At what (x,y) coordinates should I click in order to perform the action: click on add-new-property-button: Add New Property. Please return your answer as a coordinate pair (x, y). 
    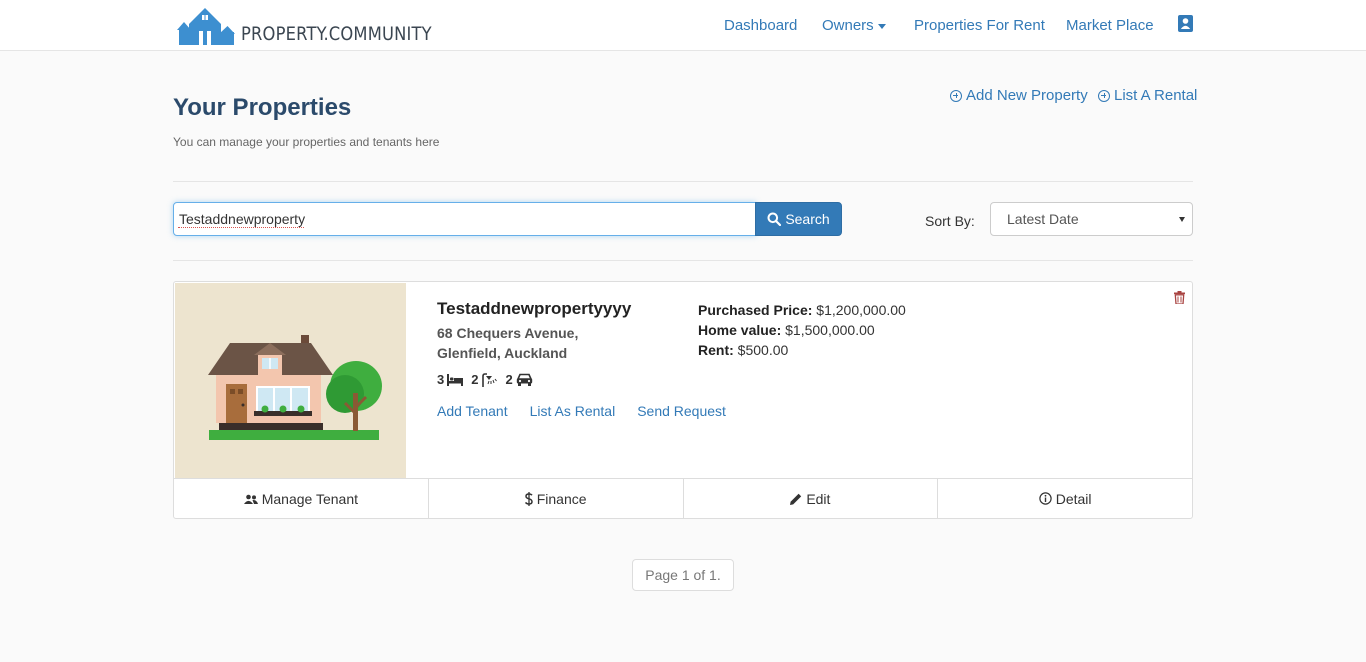
    Looking at the image, I should click on (1019, 95).